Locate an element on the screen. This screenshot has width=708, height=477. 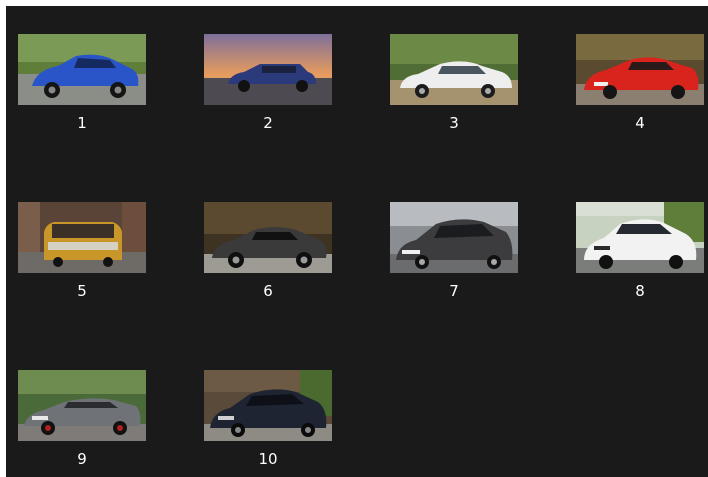
car-photo-blue-wagon-sunset is located at coordinates (268, 69).